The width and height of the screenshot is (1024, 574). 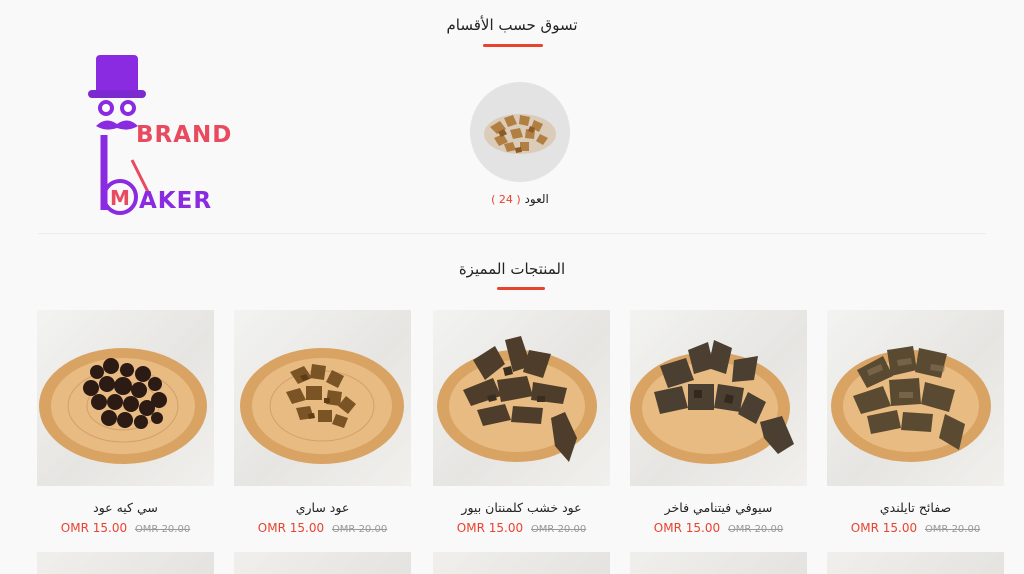 I want to click on product-card: عود ساري OMR 15.00 OMR 20.00, so click(x=322, y=422).